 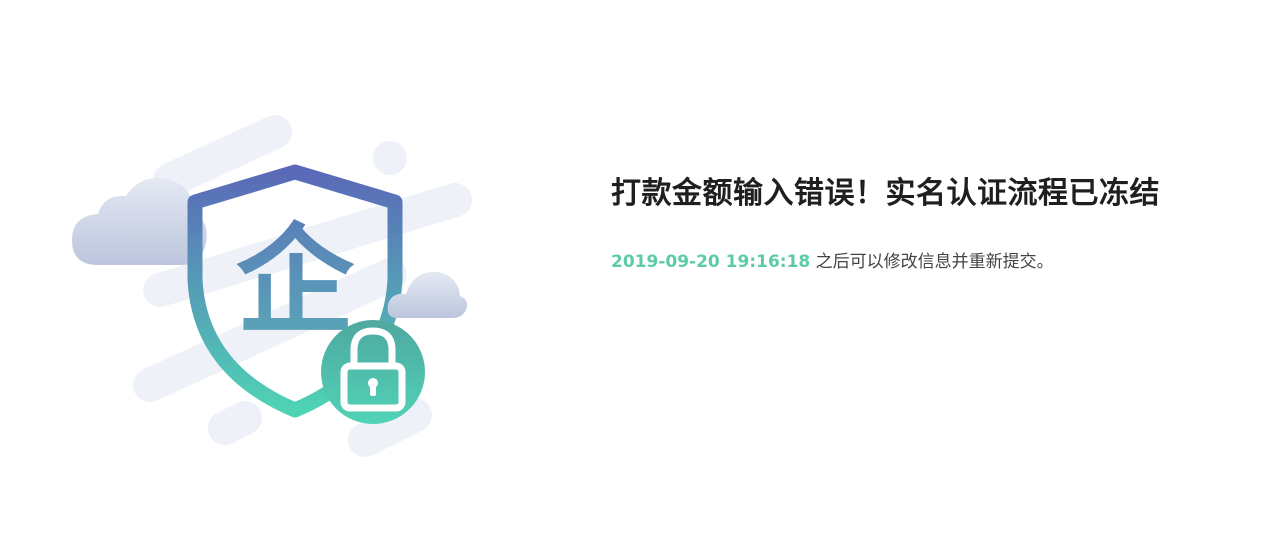 What do you see at coordinates (885, 193) in the screenshot?
I see `page-title: 打款金额输入错误！实名认证流程已冻结` at bounding box center [885, 193].